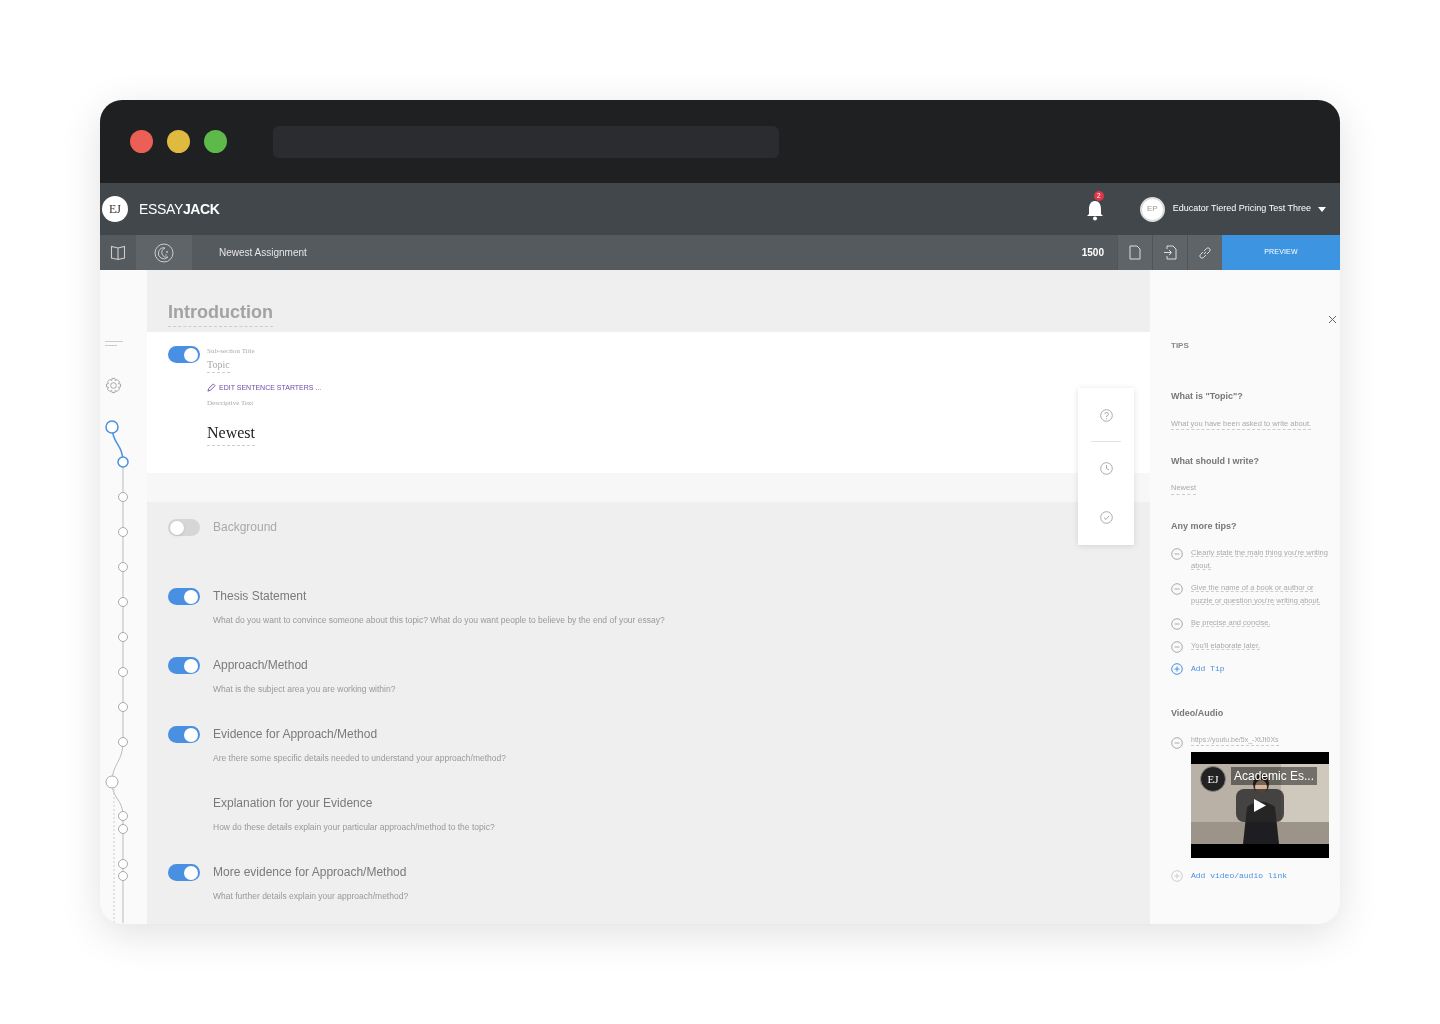 The width and height of the screenshot is (1440, 1024). What do you see at coordinates (118, 252) in the screenshot?
I see `book-icon` at bounding box center [118, 252].